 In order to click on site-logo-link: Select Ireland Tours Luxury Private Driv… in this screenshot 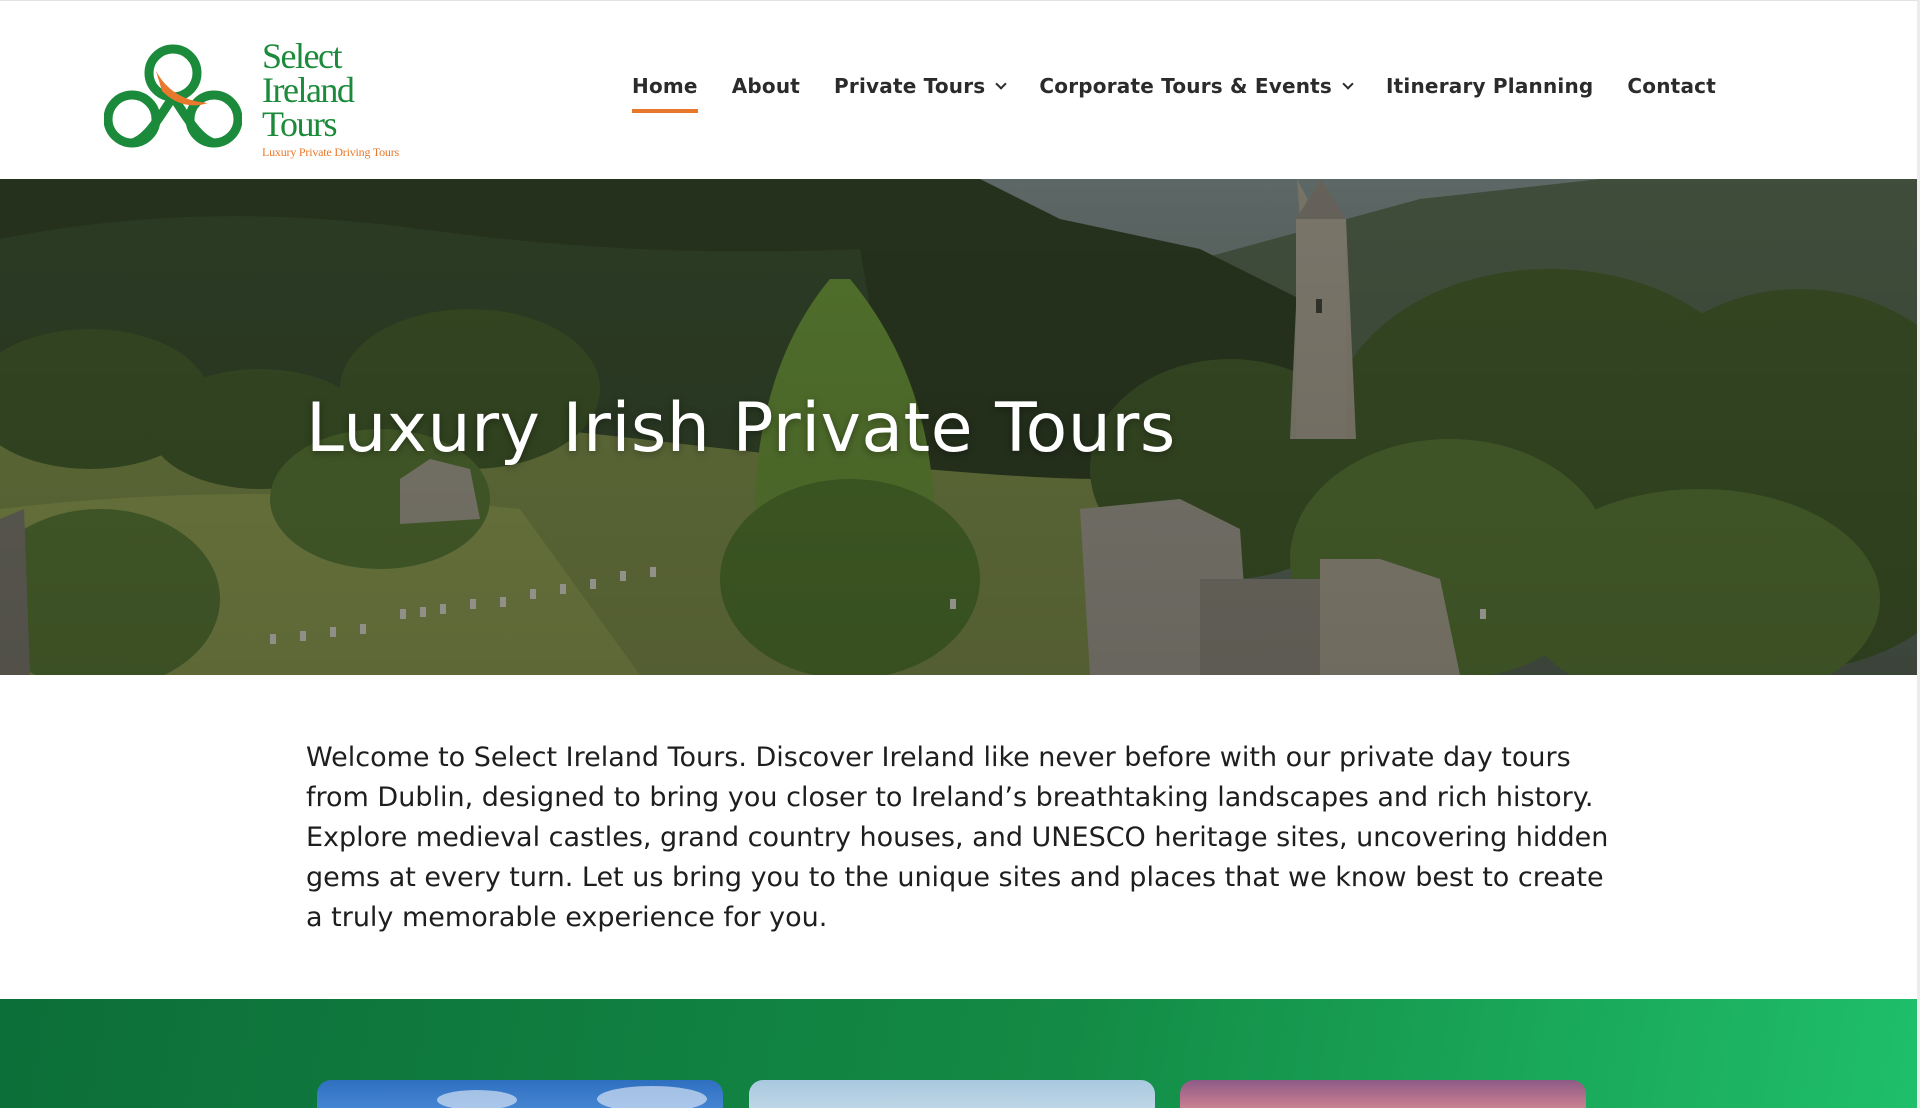, I will do `click(259, 99)`.